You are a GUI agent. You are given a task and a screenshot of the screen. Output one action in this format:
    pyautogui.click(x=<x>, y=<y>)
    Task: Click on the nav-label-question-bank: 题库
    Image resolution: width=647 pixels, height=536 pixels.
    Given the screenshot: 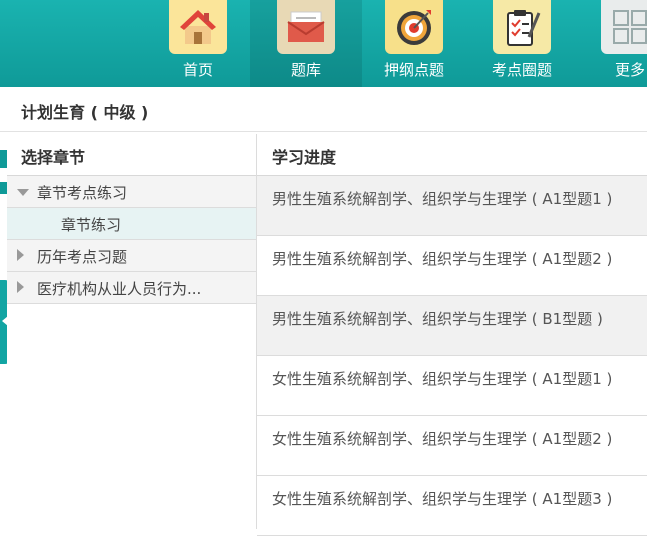 What is the action you would take?
    pyautogui.click(x=305, y=70)
    